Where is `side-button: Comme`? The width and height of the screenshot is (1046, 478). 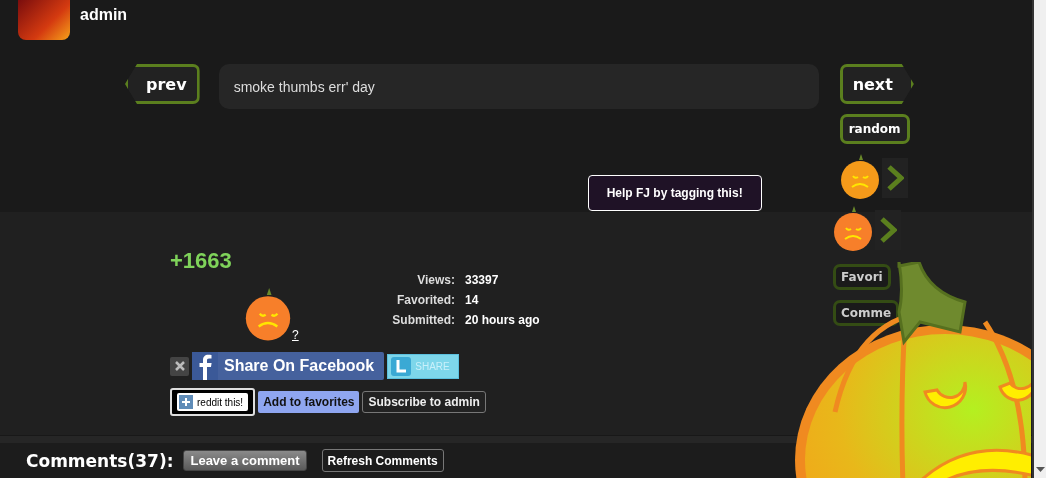 side-button: Comme is located at coordinates (866, 313).